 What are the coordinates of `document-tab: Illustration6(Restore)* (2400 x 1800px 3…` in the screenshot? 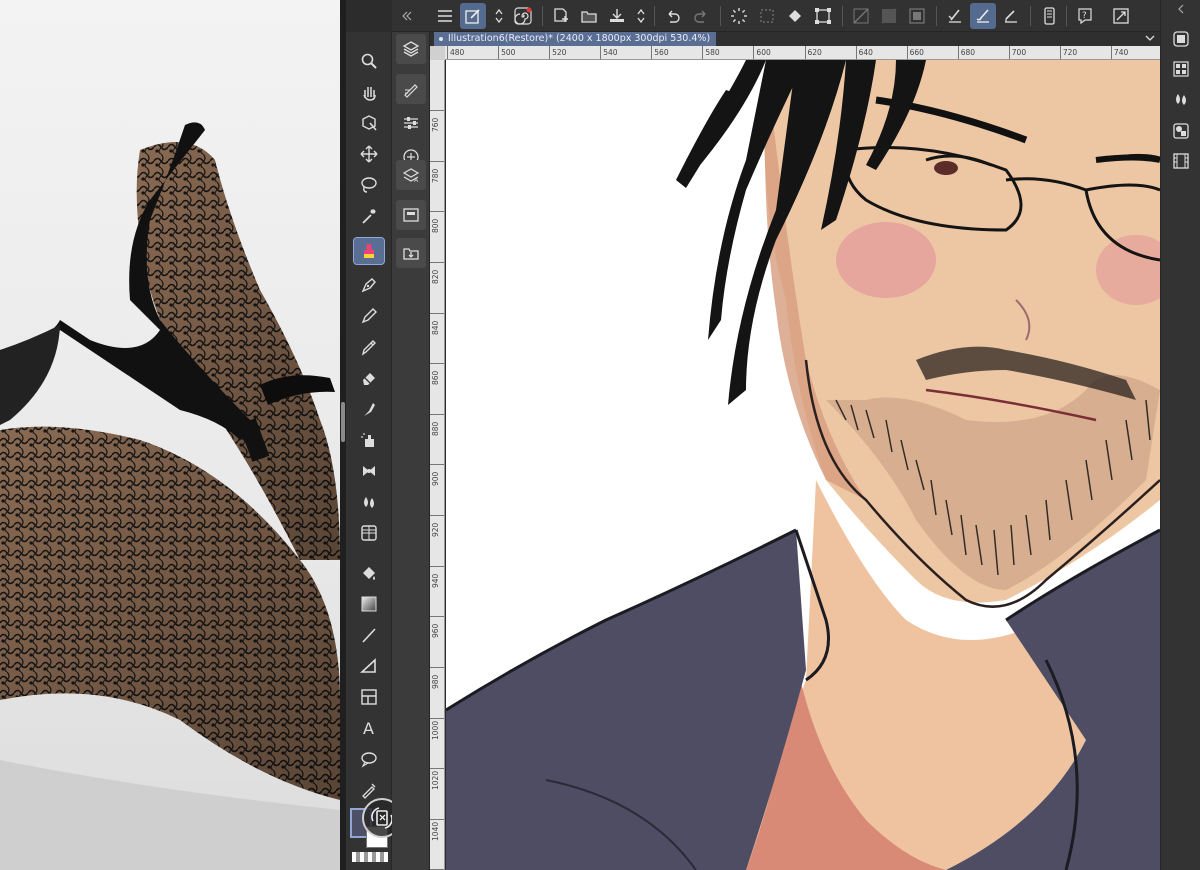 It's located at (575, 39).